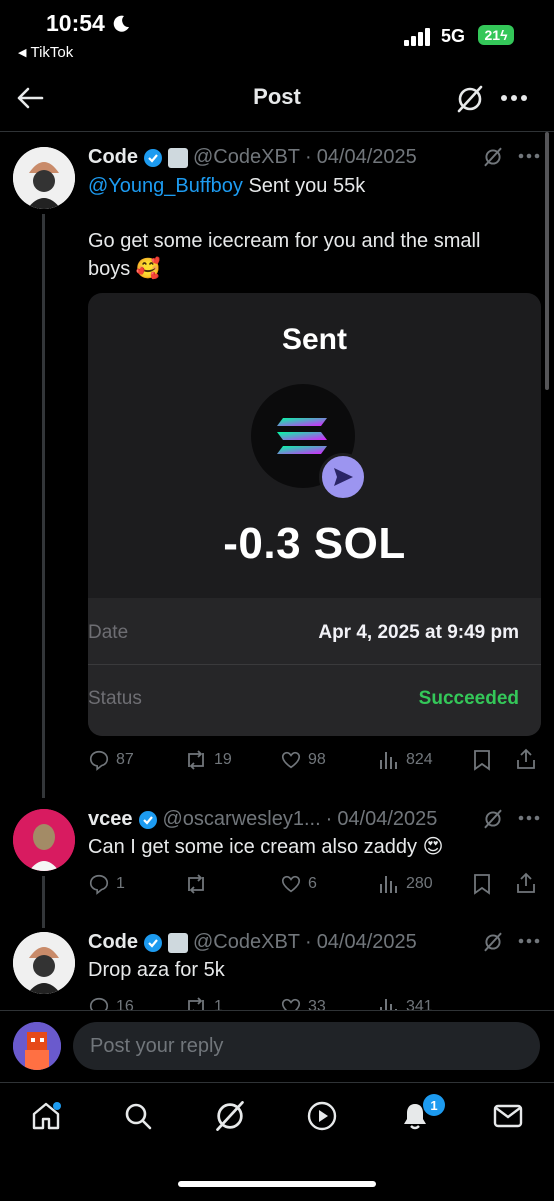  Describe the element at coordinates (277, 131) in the screenshot. I see `header-divider` at that location.